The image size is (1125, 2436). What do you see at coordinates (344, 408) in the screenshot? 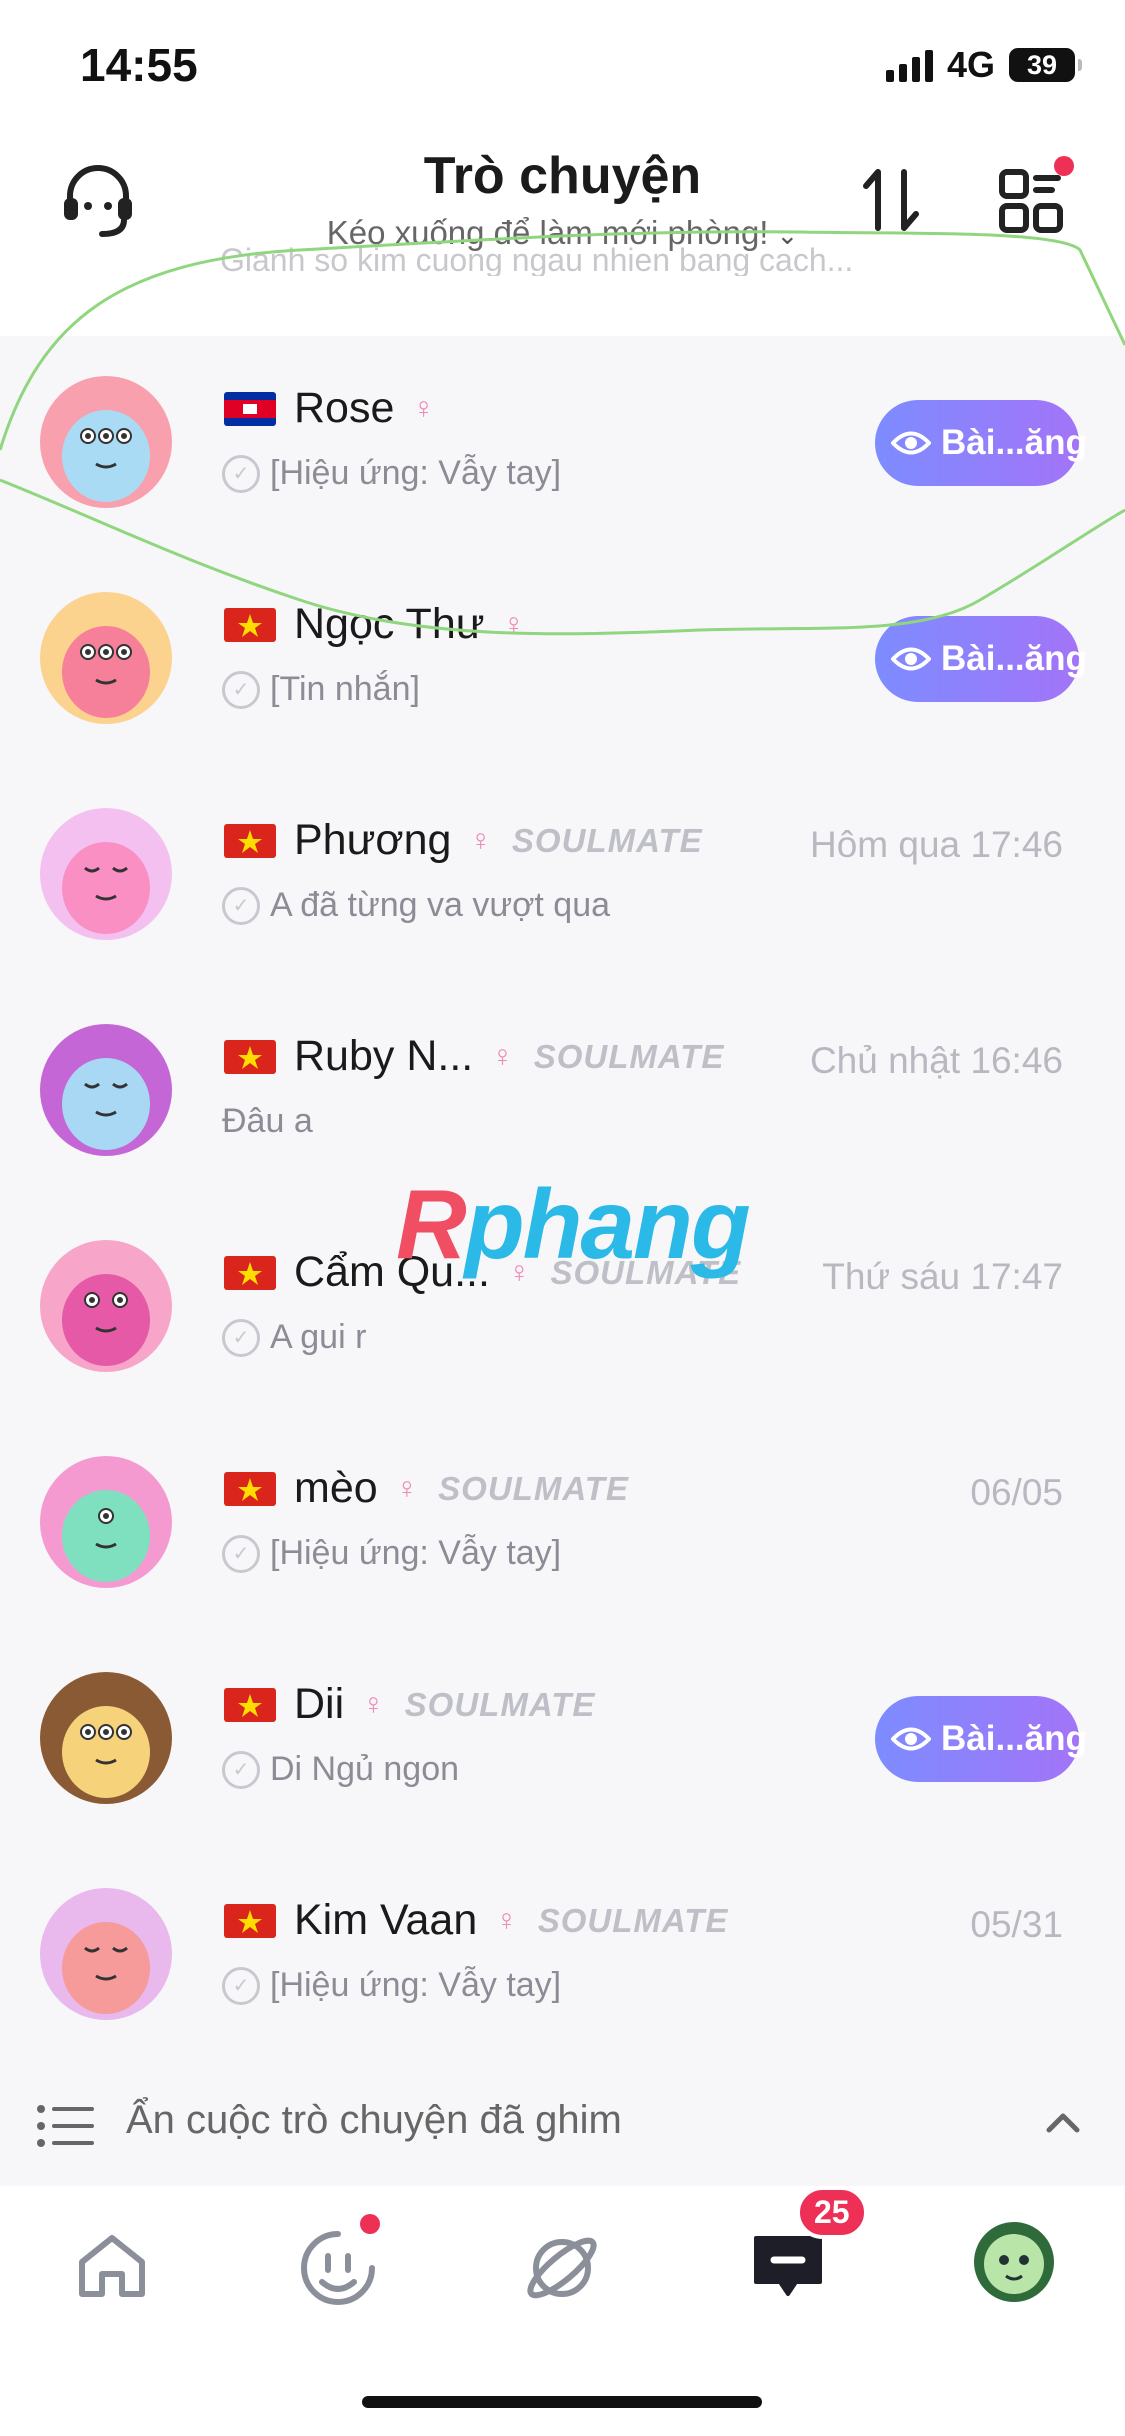
I see `chat-name: Rose` at bounding box center [344, 408].